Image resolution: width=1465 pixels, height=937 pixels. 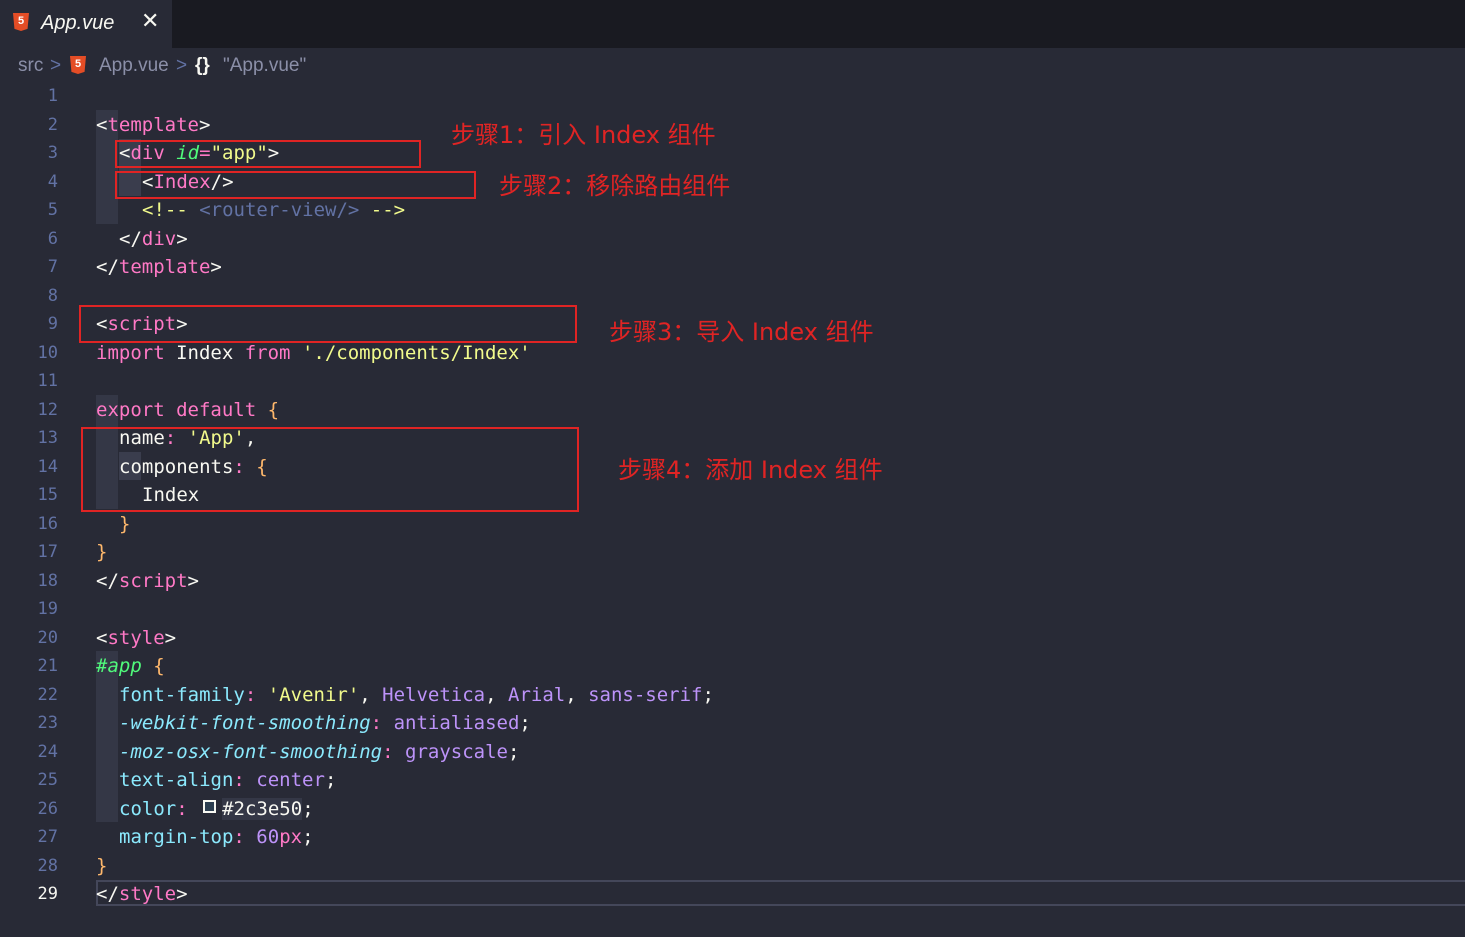 I want to click on code-line: text-align: center;, so click(x=228, y=780).